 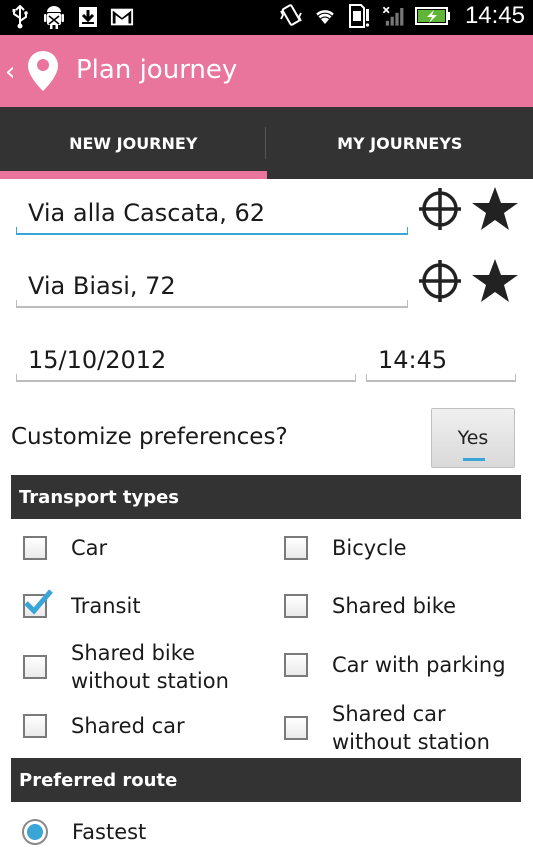 I want to click on to-favorite-button, so click(x=495, y=283).